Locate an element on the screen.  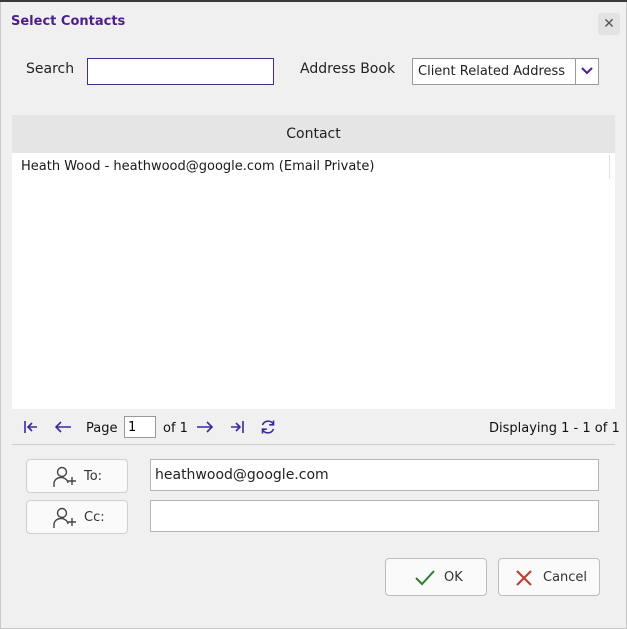
search-input is located at coordinates (180, 71).